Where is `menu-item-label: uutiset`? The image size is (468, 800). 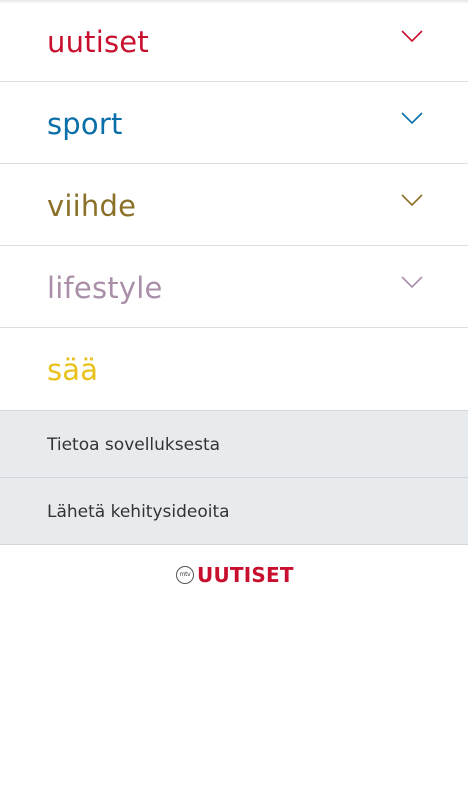
menu-item-label: uutiset is located at coordinates (98, 42).